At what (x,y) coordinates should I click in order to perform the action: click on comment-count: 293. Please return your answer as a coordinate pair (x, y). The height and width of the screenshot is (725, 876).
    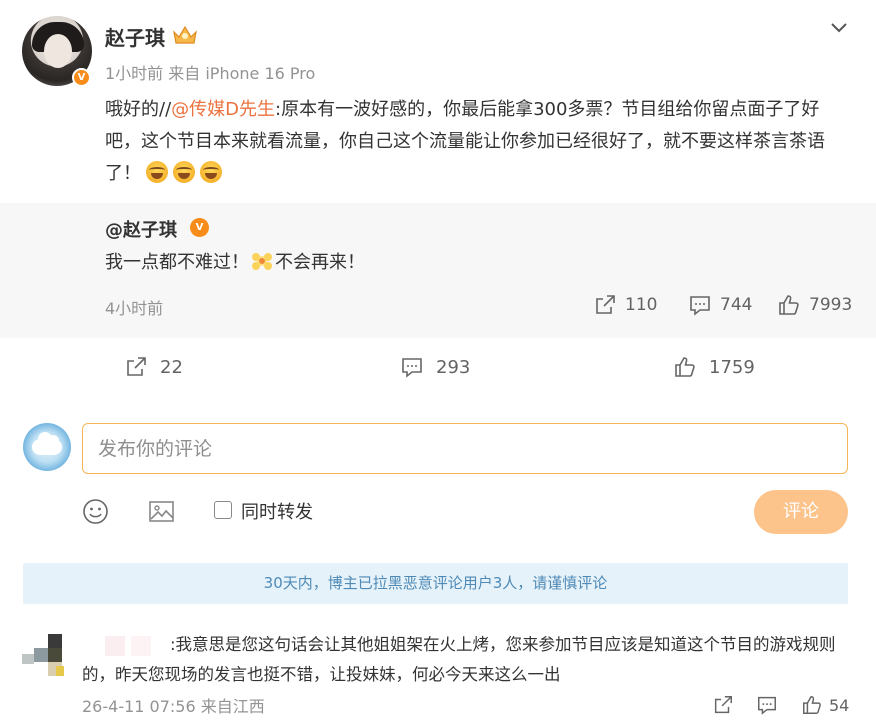
    Looking at the image, I should click on (453, 367).